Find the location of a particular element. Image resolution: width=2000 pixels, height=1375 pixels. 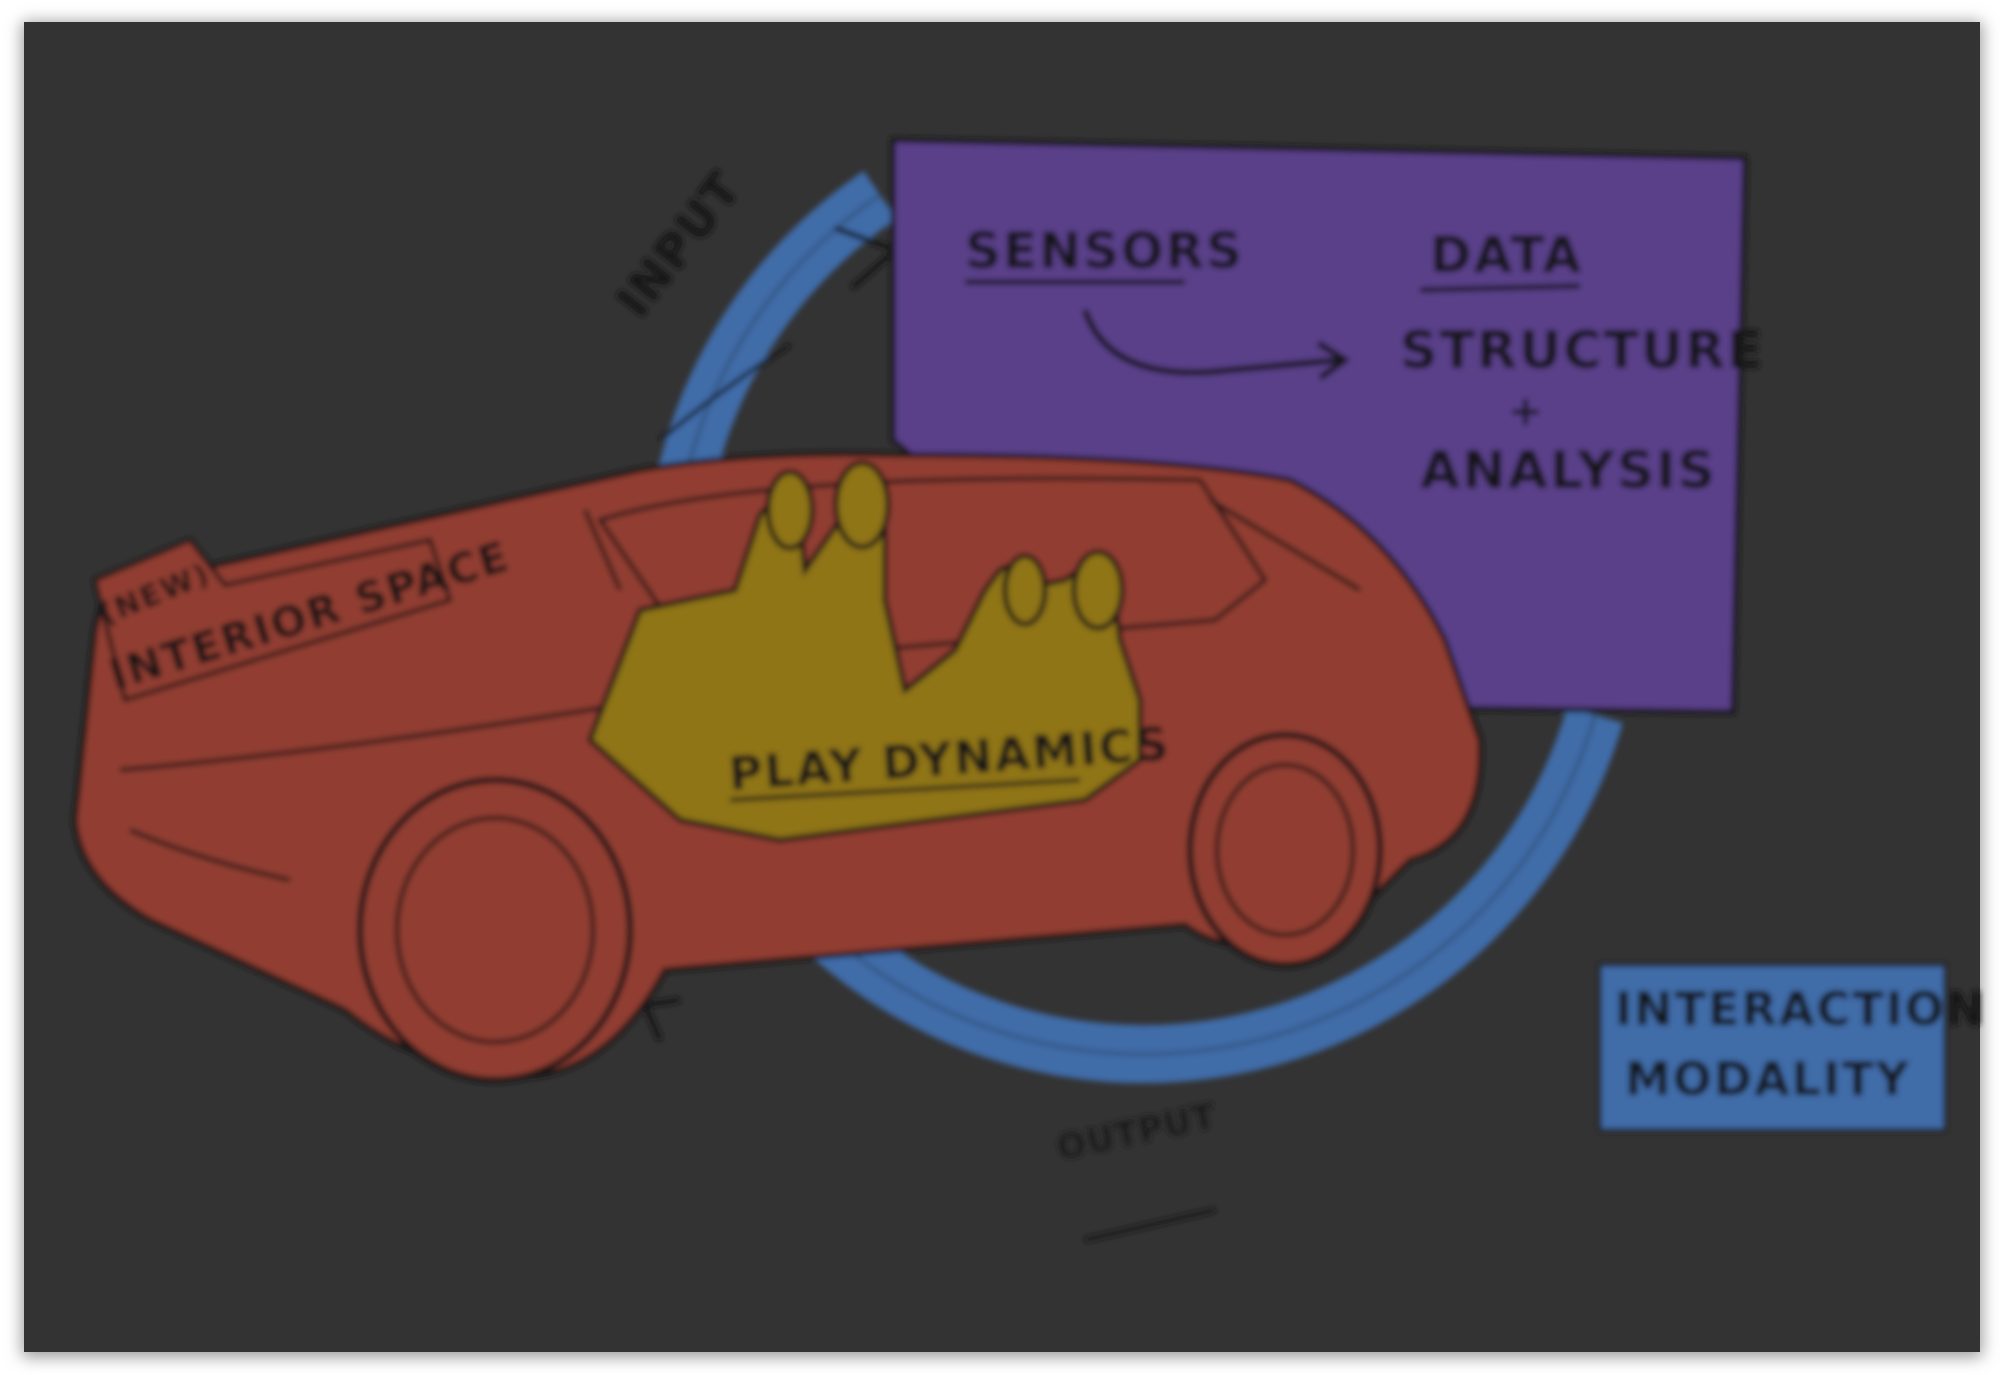

data-label: DATA is located at coordinates (1506, 255).